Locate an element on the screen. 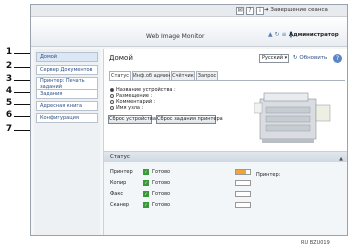 The image size is (350, 250). title-bar: Web Image Monitor ▲ ↻ ≡ ❚ Администратор is located at coordinates (189, 32).